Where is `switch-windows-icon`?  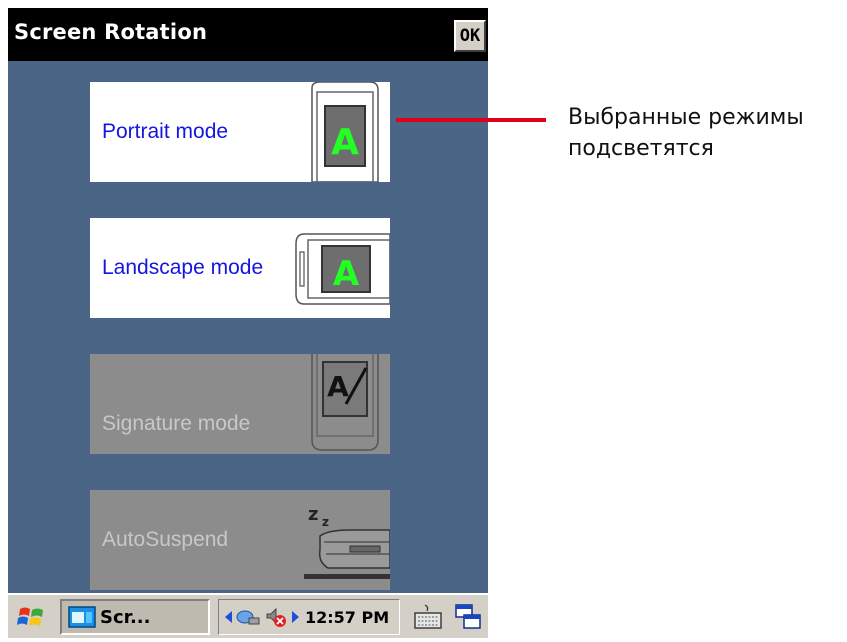
switch-windows-icon is located at coordinates (468, 616).